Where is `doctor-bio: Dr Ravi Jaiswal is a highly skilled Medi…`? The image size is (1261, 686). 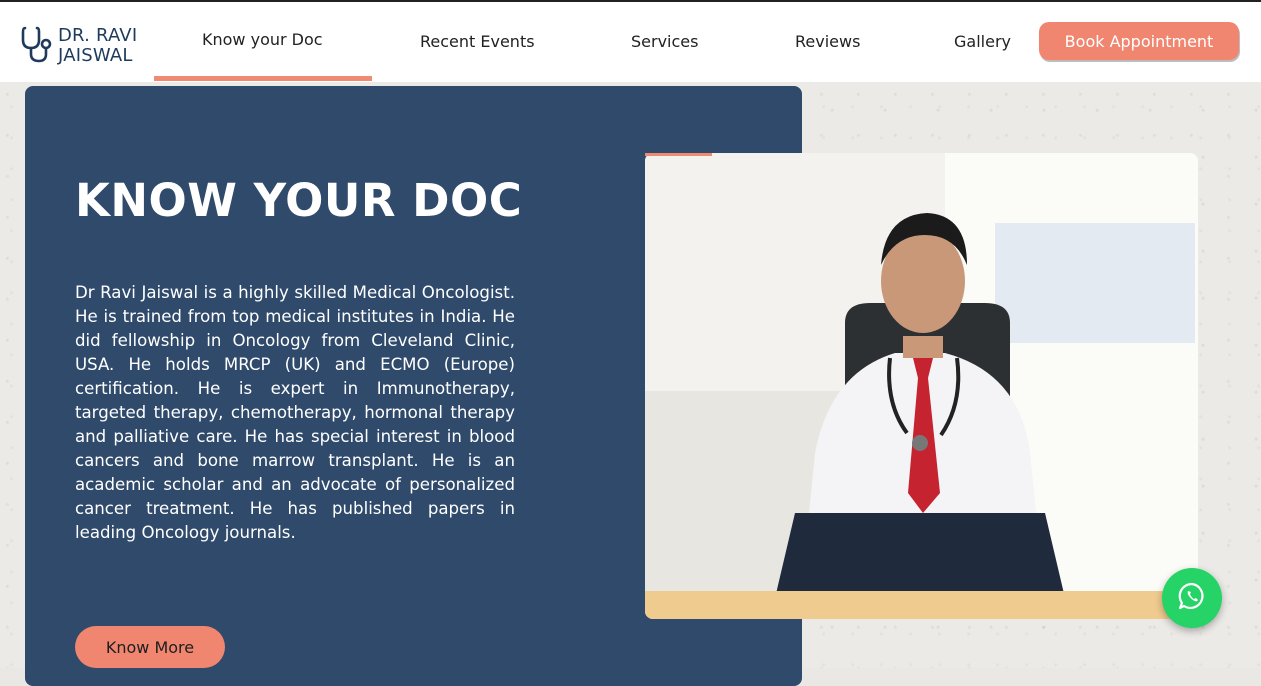 doctor-bio: Dr Ravi Jaiswal is a highly skilled Medi… is located at coordinates (295, 412).